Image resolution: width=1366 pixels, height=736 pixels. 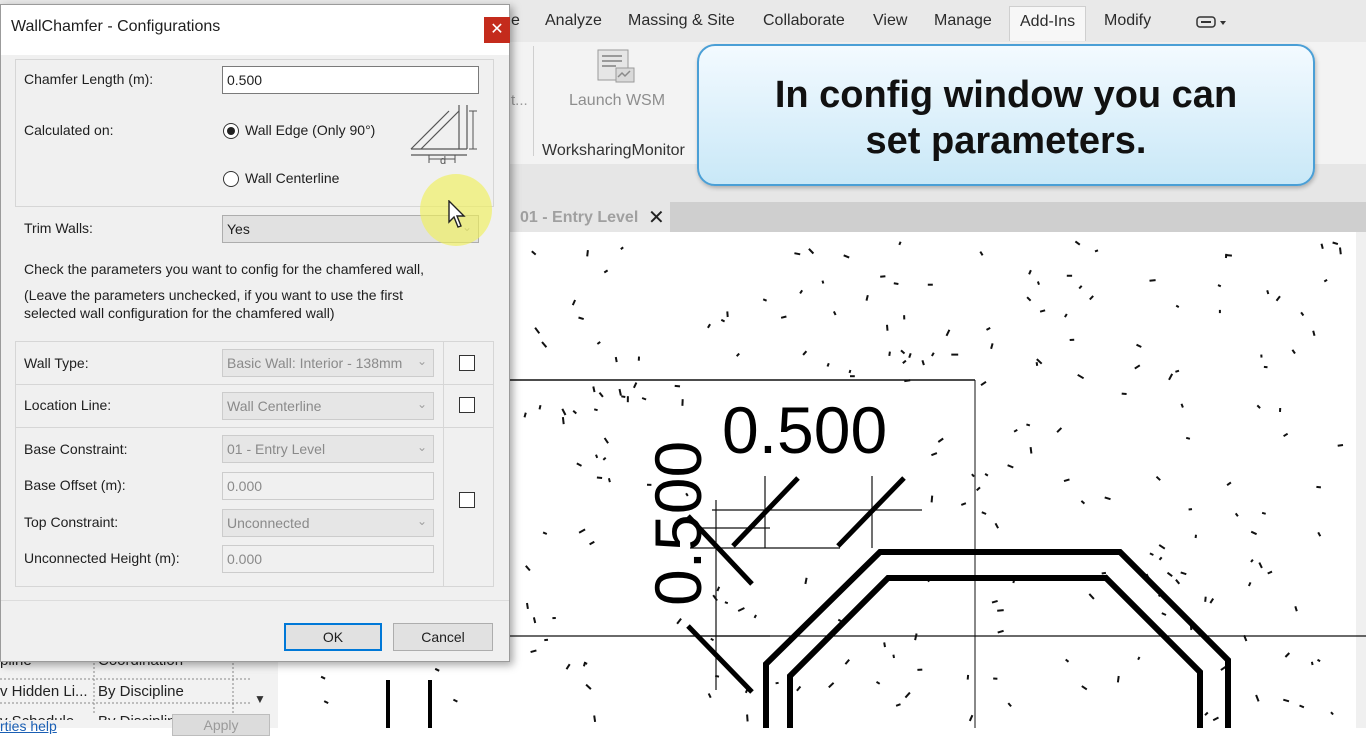 What do you see at coordinates (890, 21) in the screenshot?
I see `ribbon-tab-view: View` at bounding box center [890, 21].